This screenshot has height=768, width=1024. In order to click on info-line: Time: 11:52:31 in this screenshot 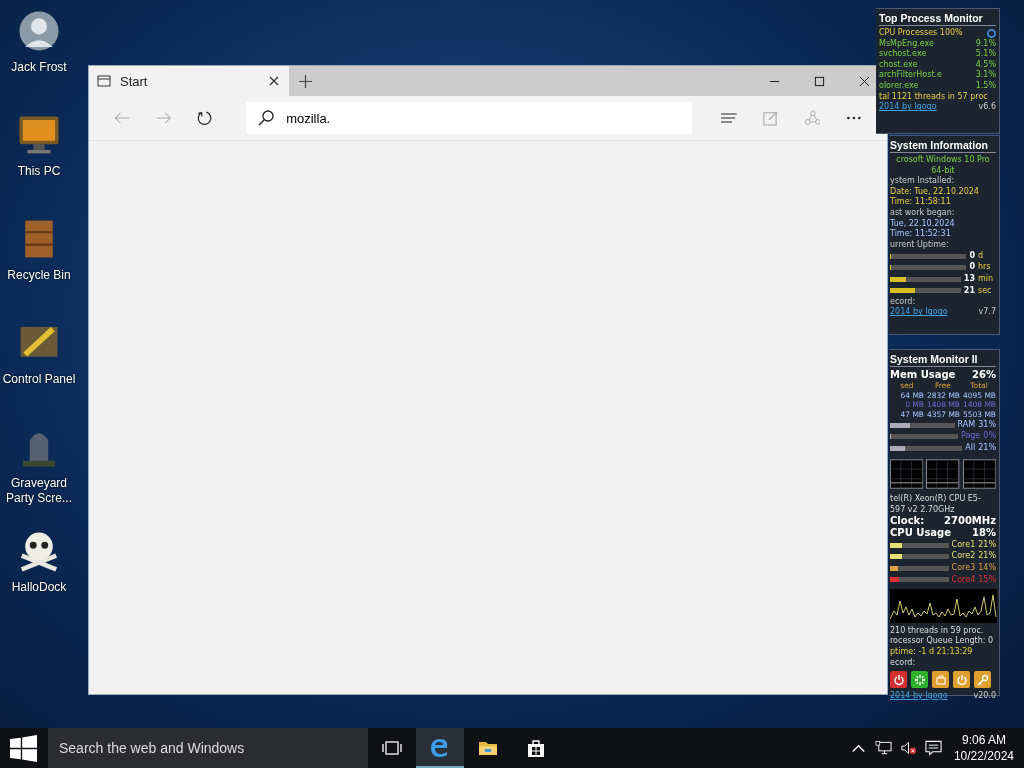, I will do `click(921, 234)`.